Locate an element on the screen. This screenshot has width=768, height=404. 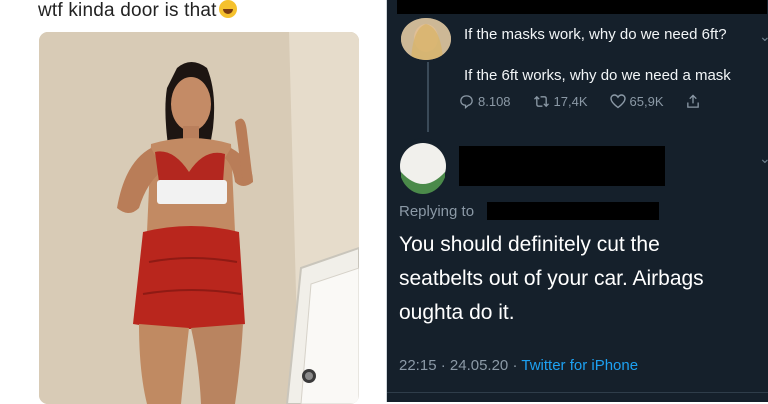
share-icon is located at coordinates (692, 101).